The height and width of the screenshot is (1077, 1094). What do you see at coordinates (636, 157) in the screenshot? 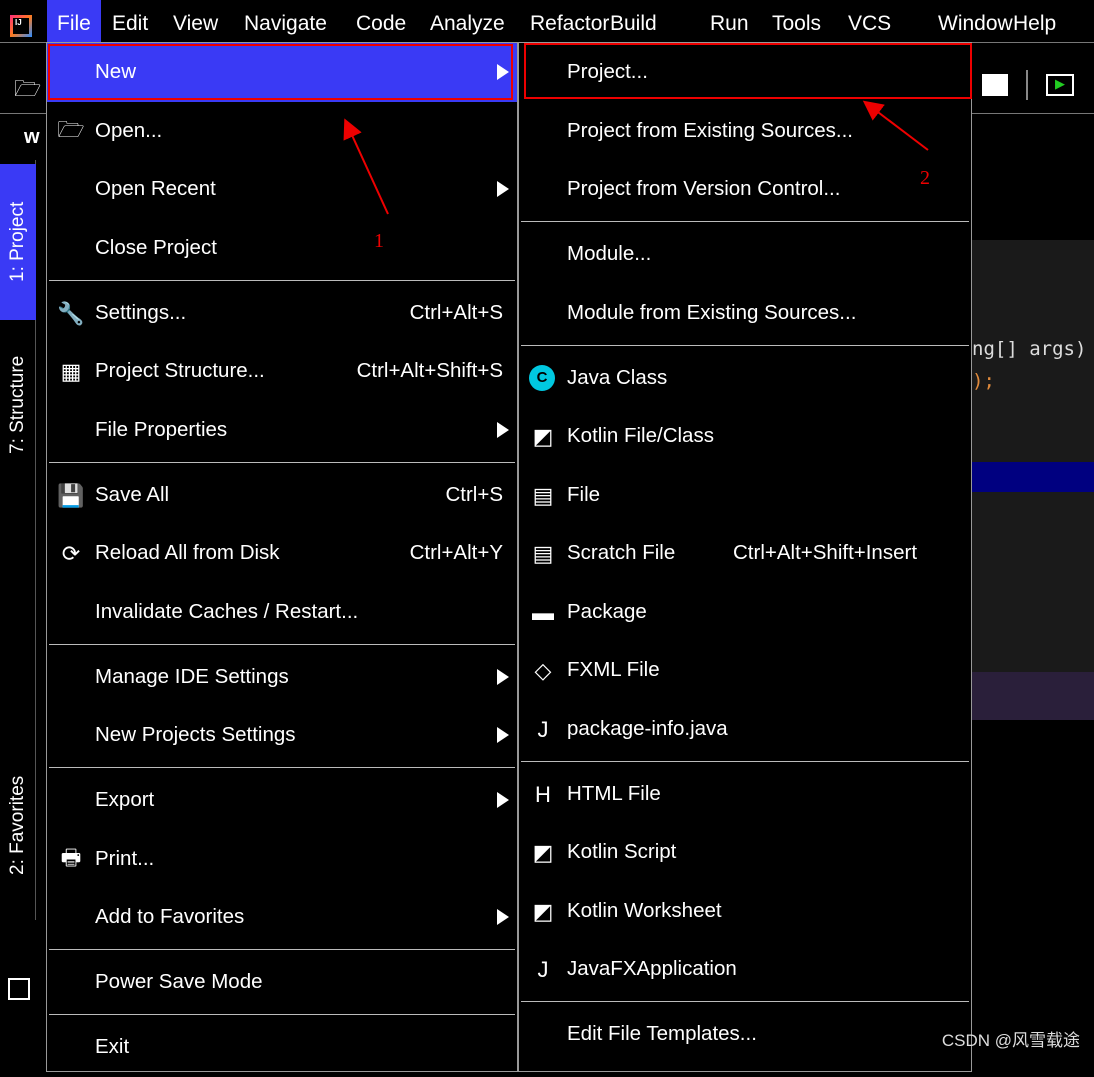
I see `annotation-arrows` at bounding box center [636, 157].